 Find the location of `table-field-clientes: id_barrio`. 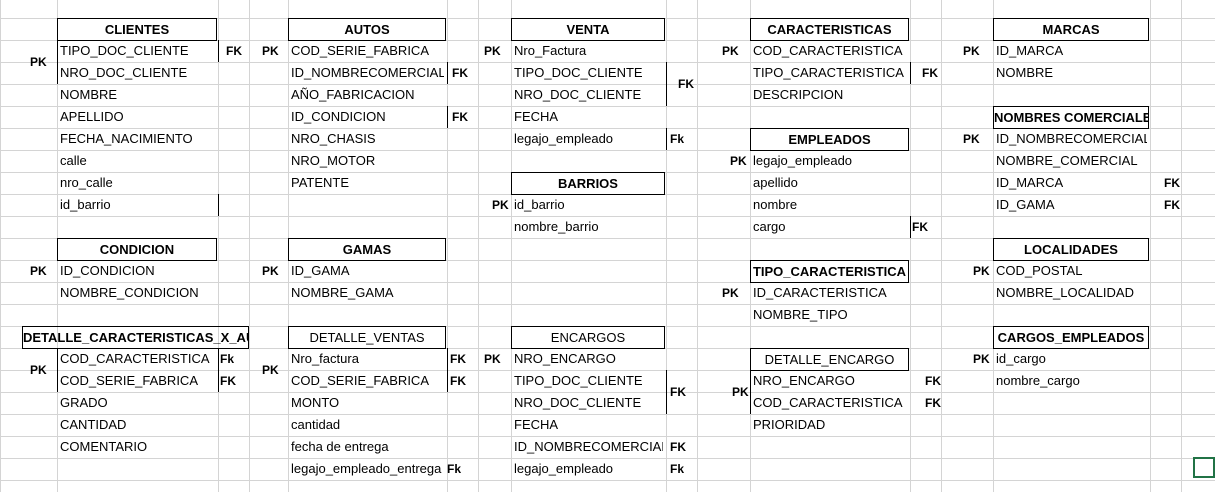

table-field-clientes: id_barrio is located at coordinates (85, 204).